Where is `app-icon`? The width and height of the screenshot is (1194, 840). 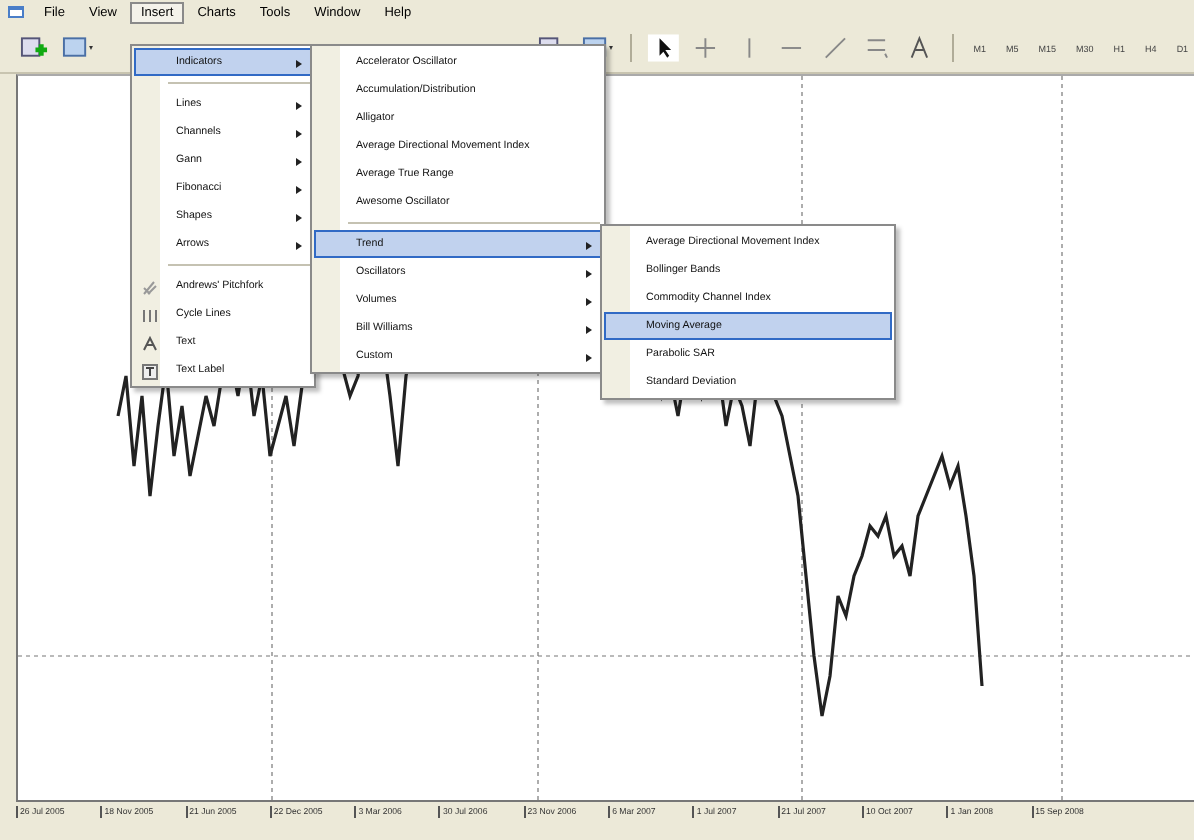
app-icon is located at coordinates (16, 12).